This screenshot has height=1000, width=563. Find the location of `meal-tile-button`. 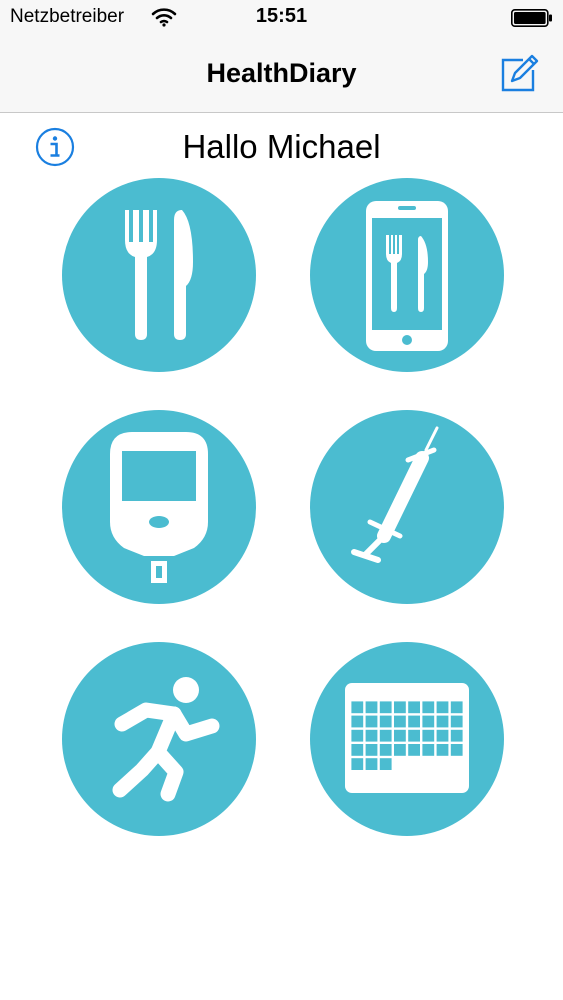

meal-tile-button is located at coordinates (159, 275).